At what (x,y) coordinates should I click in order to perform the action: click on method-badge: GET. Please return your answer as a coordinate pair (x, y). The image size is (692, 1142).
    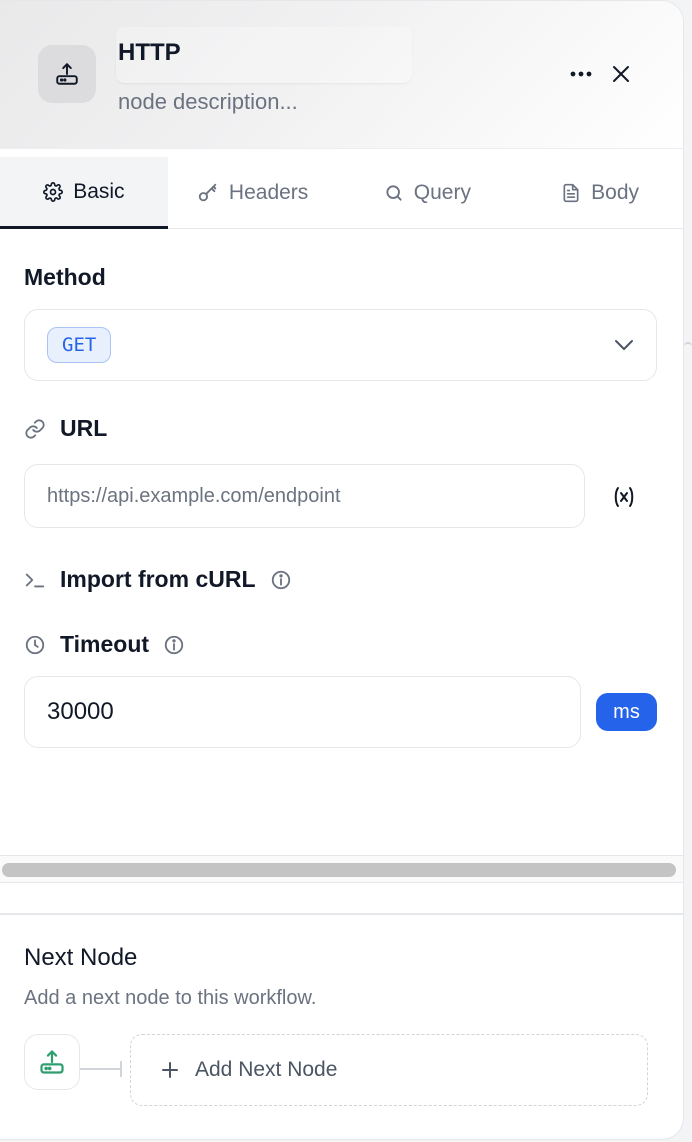
    Looking at the image, I should click on (79, 345).